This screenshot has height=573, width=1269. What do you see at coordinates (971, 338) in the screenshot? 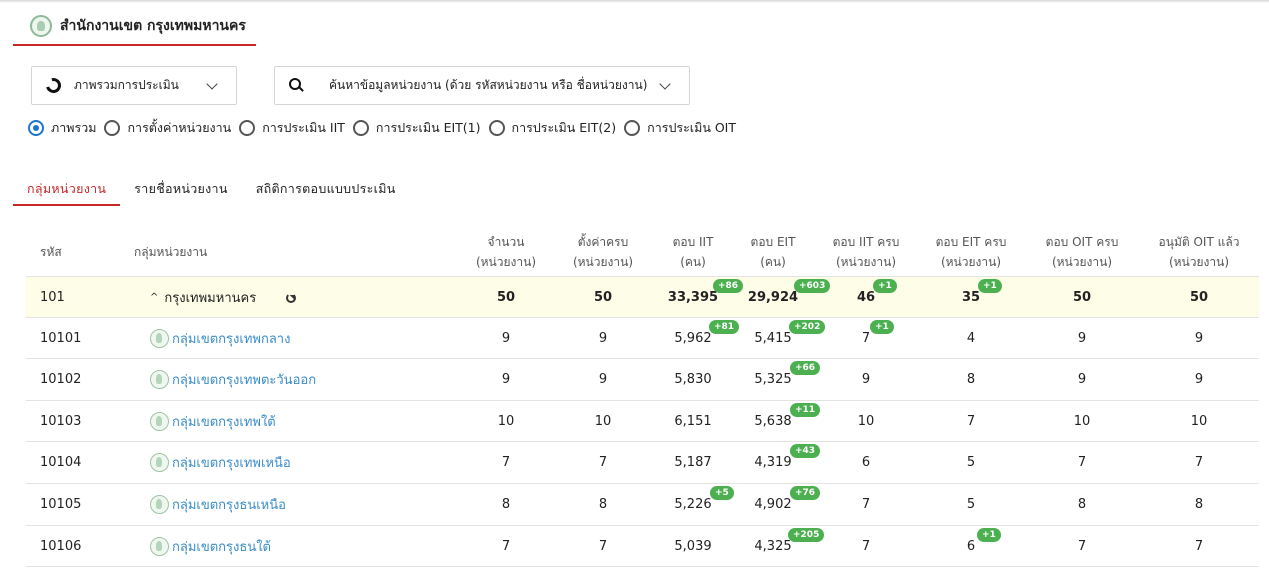
I see `cell-eit-done: 4` at bounding box center [971, 338].